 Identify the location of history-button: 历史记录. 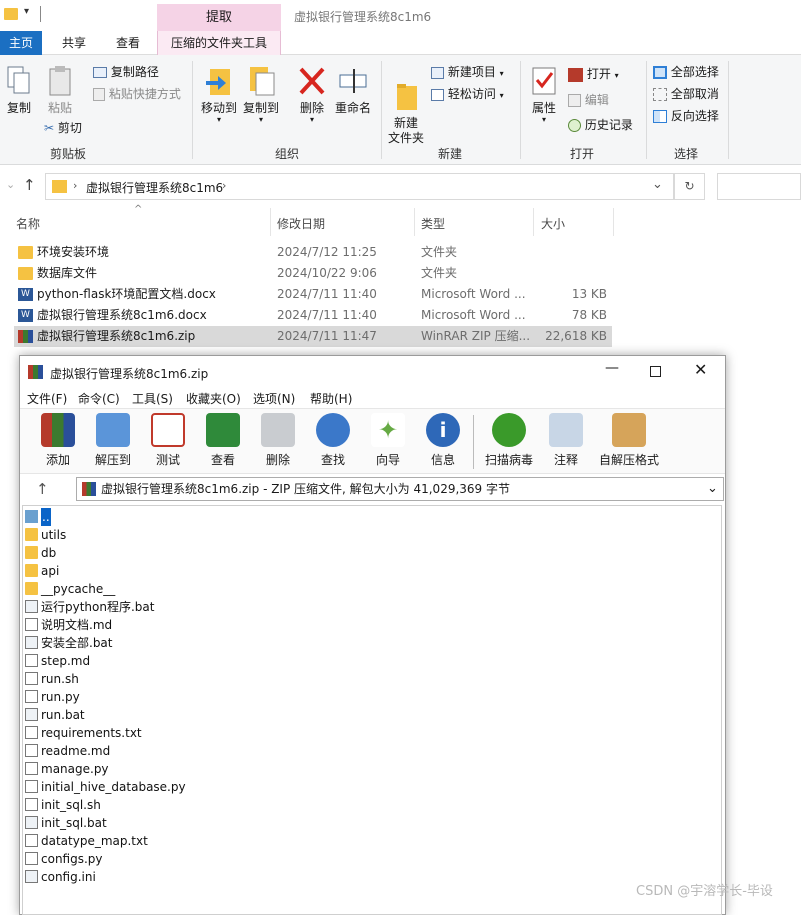
(600, 125).